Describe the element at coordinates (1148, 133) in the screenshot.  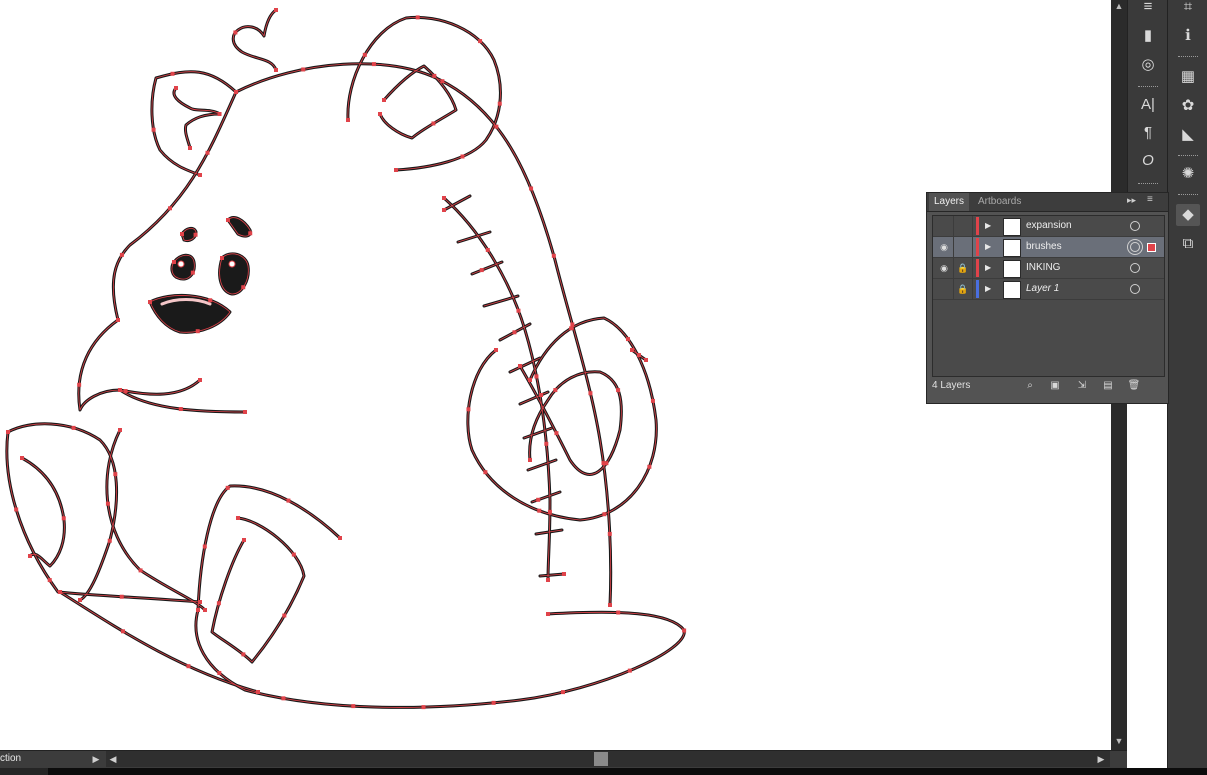
I see `paragraph-icon: ¶` at that location.